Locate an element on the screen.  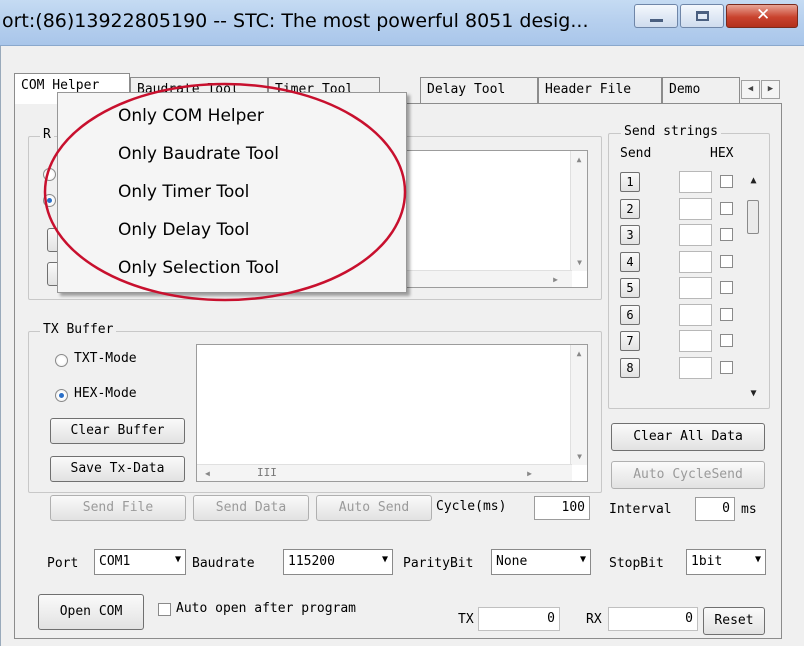
interval-label: Interval is located at coordinates (640, 509).